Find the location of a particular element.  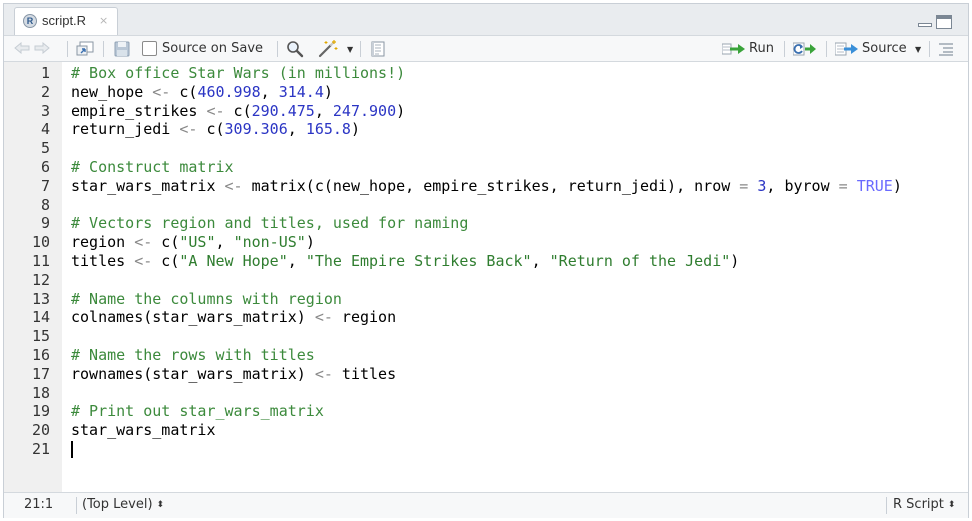

code-token-comment: # Construct matrix is located at coordinates (152, 166).